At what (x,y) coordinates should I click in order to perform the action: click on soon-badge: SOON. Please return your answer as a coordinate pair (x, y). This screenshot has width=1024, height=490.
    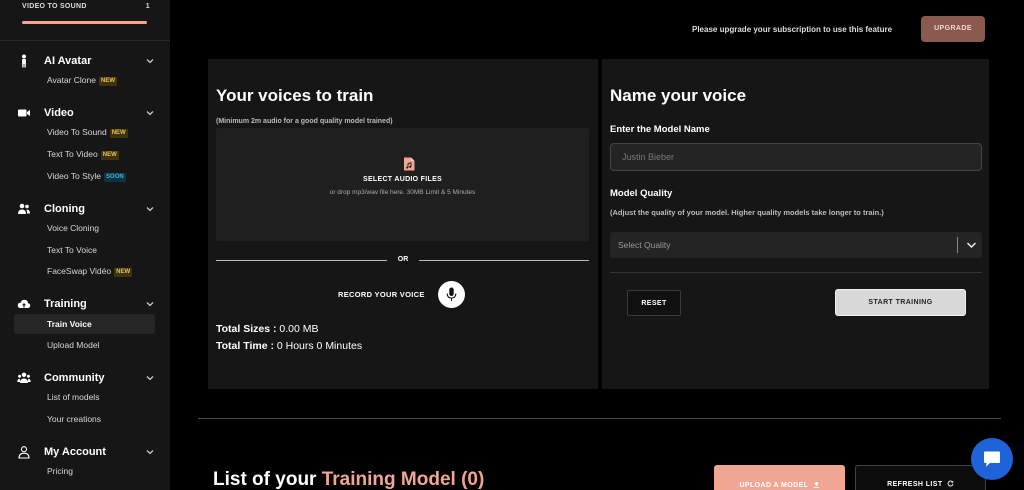
    Looking at the image, I should click on (115, 177).